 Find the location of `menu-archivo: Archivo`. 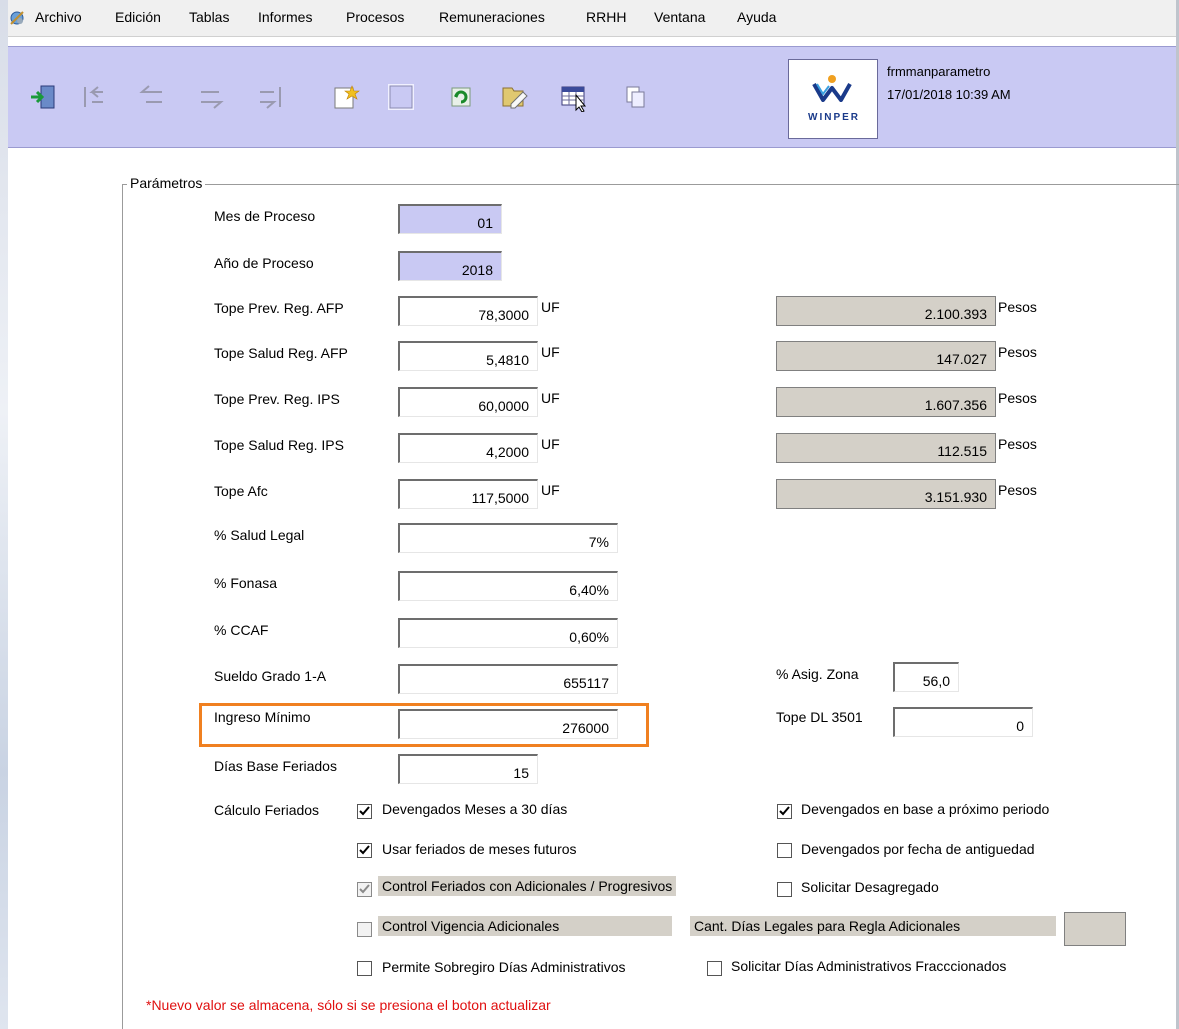

menu-archivo: Archivo is located at coordinates (58, 17).